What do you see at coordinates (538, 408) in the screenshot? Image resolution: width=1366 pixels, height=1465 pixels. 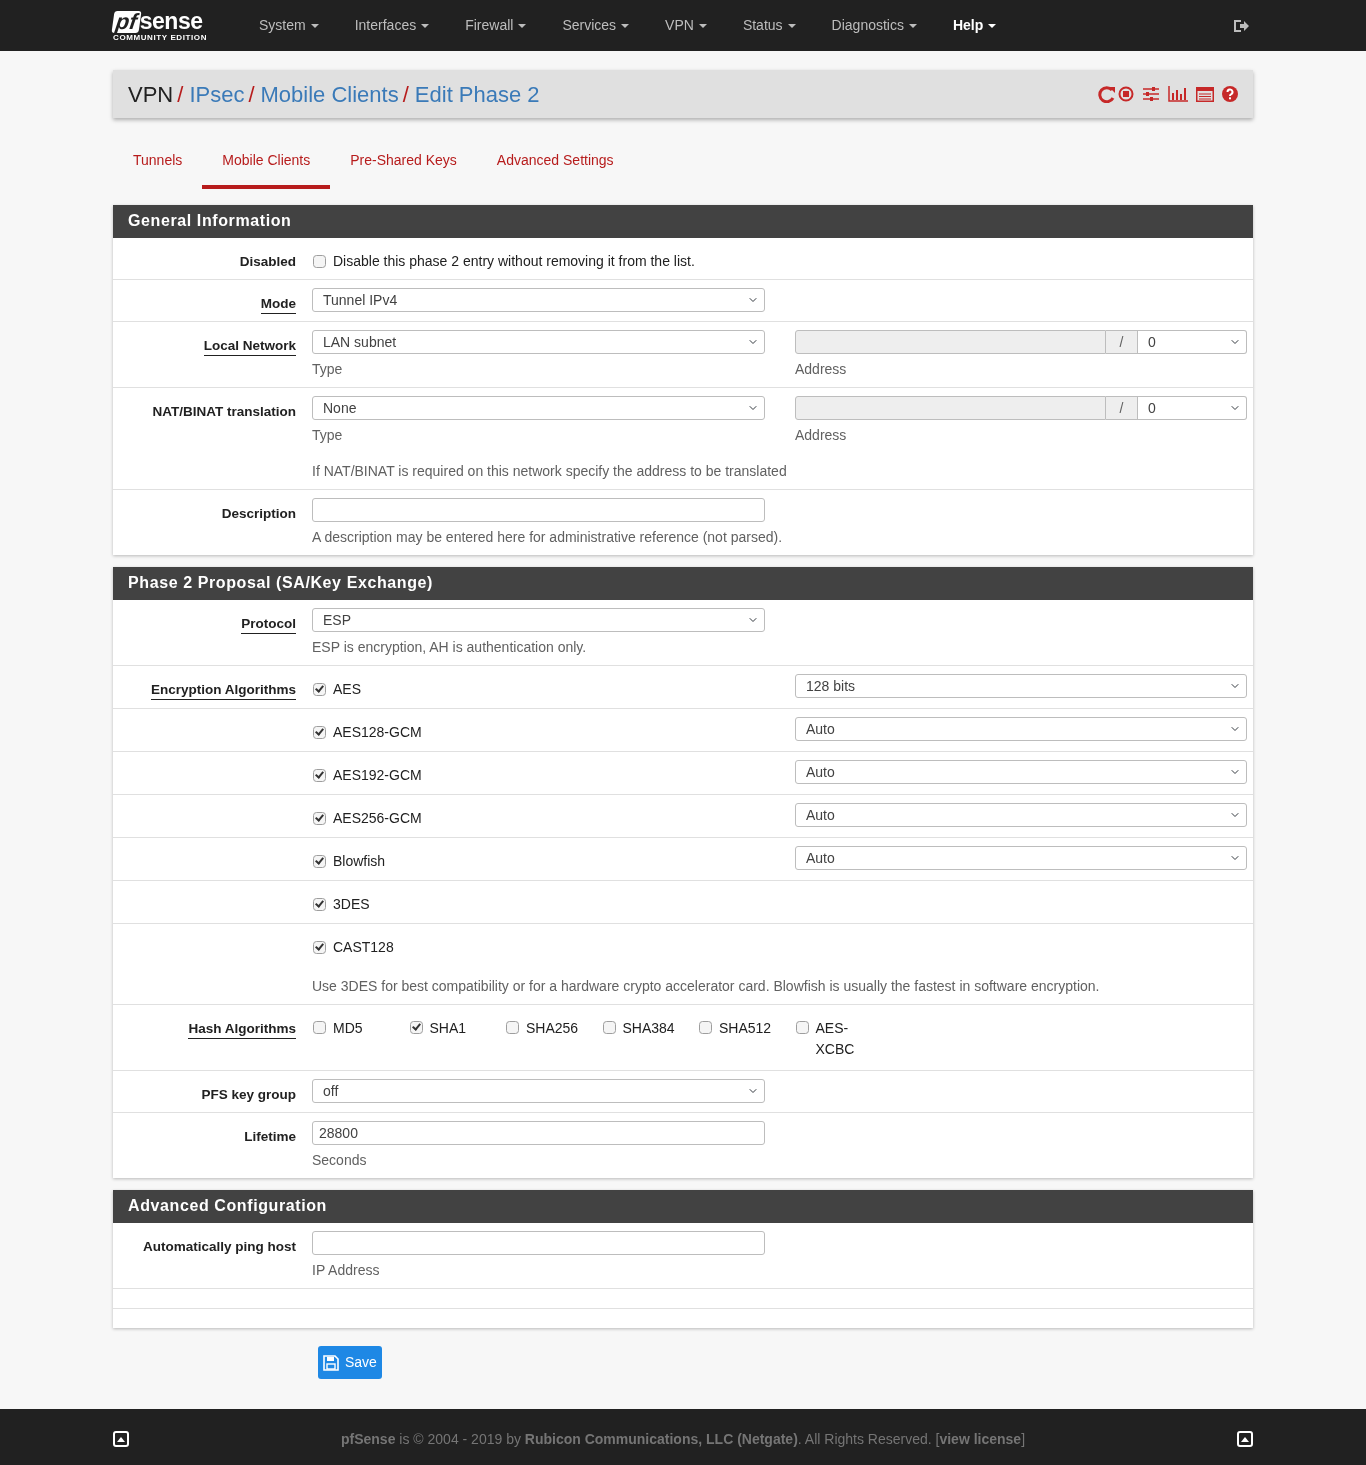 I see `select-field: None` at bounding box center [538, 408].